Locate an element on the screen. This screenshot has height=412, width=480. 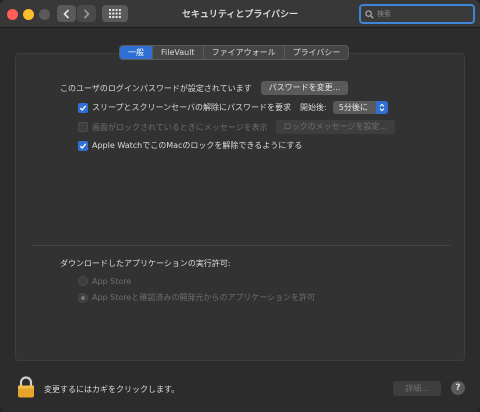
radio-app-store-row: App Store is located at coordinates (104, 281).